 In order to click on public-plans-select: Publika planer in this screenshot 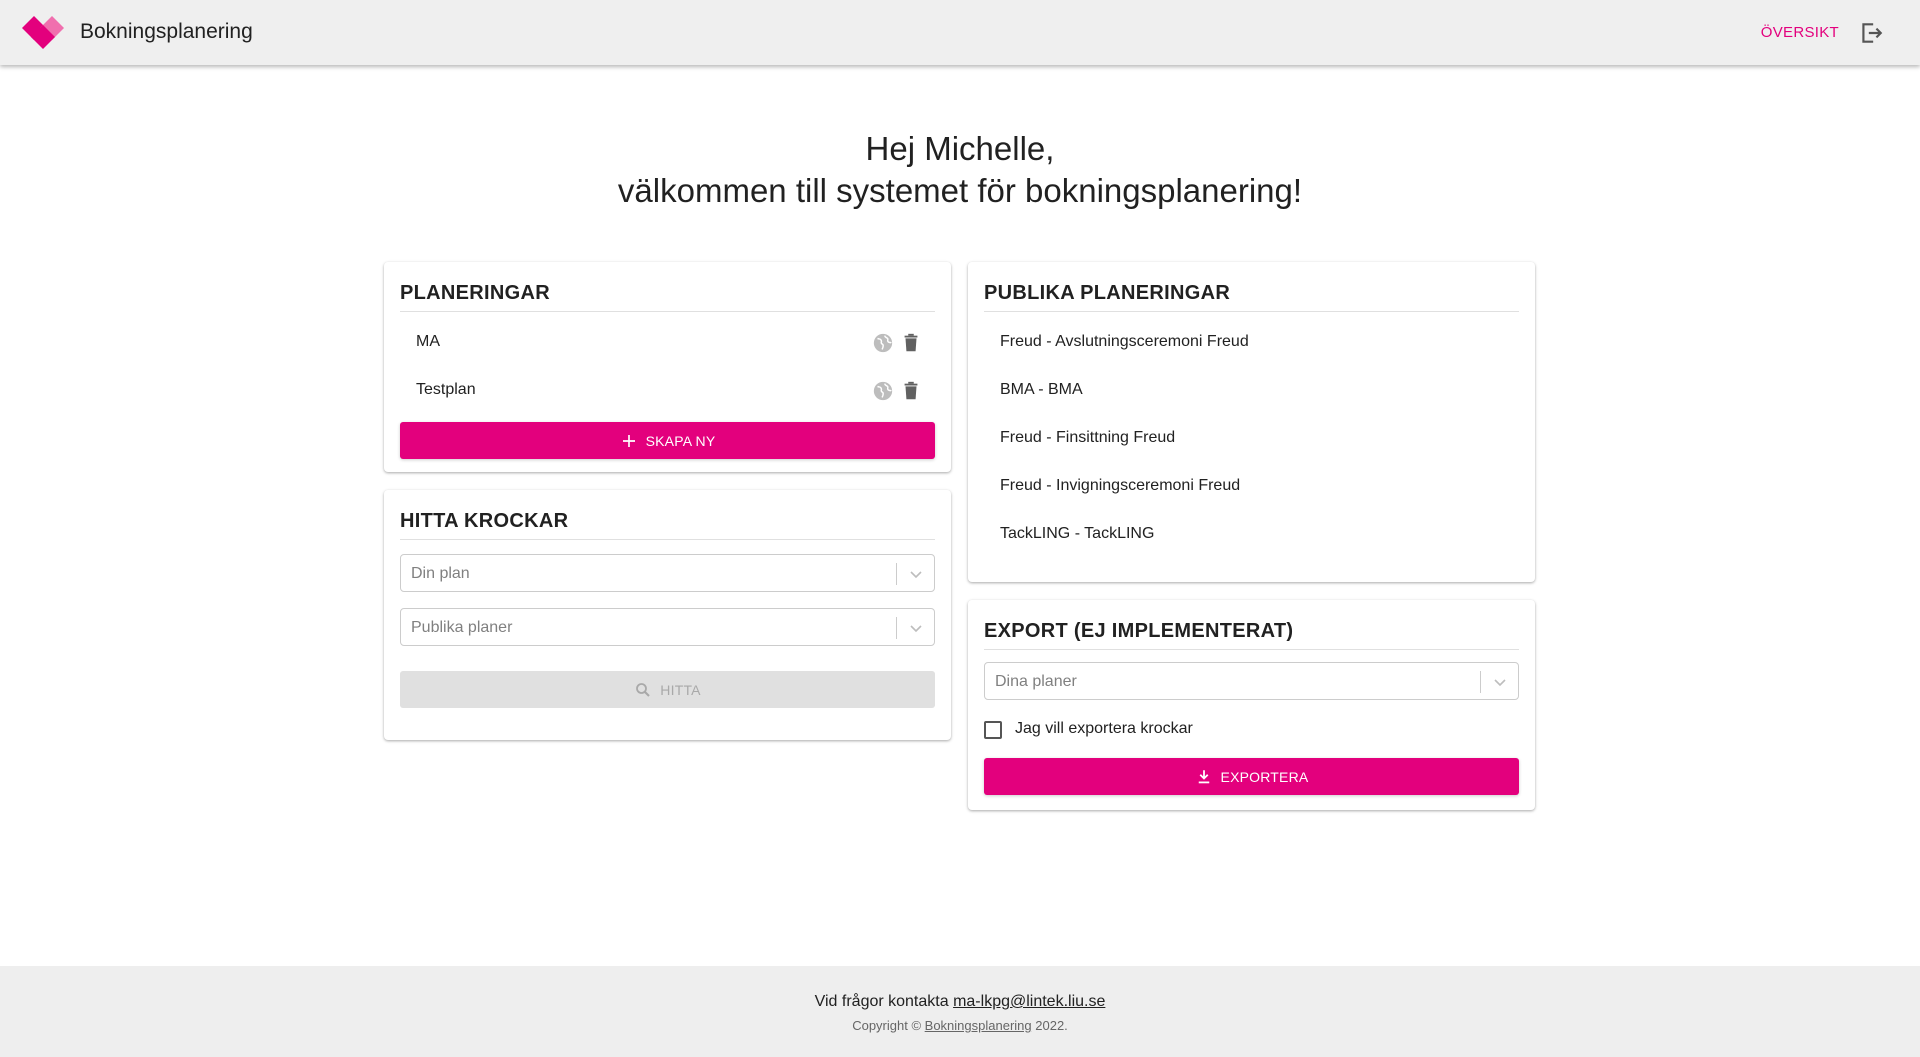, I will do `click(667, 627)`.